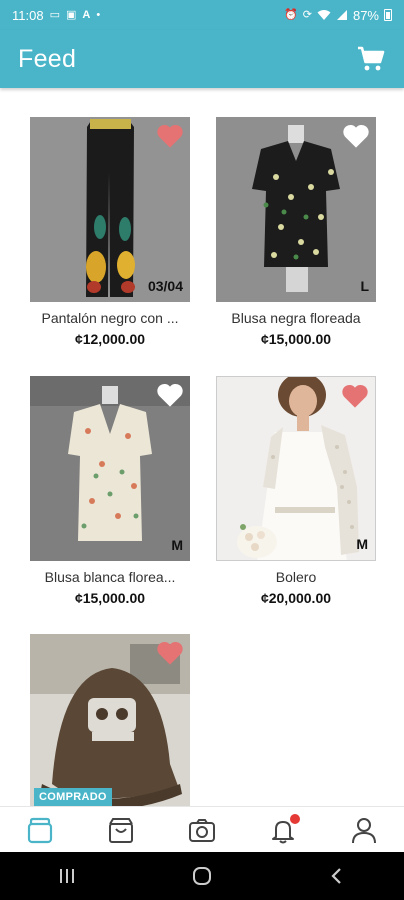 The height and width of the screenshot is (900, 404). I want to click on status-bar: 11:08 ▭ ▣ A • ⏰ ⟳ 87%, so click(202, 15).